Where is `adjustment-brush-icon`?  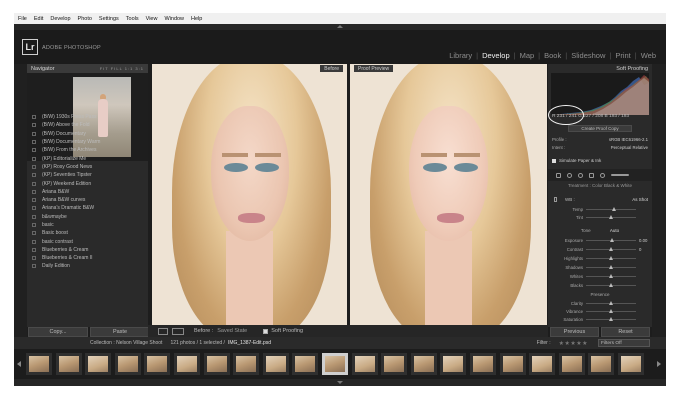 adjustment-brush-icon is located at coordinates (620, 175).